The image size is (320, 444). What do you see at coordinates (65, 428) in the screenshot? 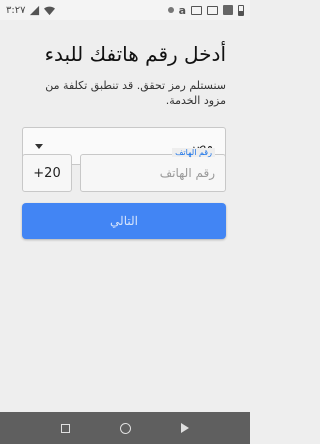
I see `recent-apps-icon` at bounding box center [65, 428].